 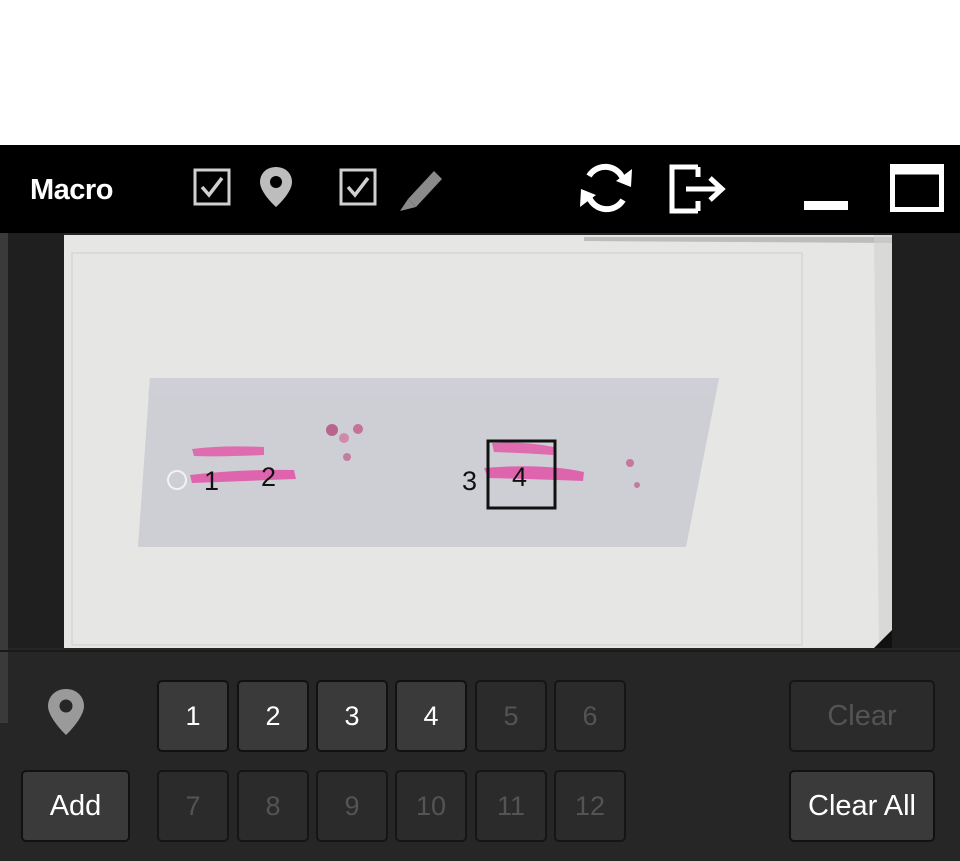 I want to click on add-button: Add, so click(x=75, y=806).